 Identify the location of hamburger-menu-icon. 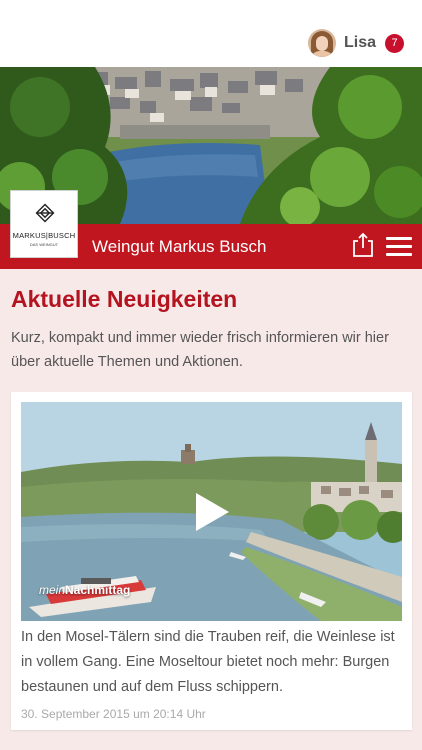
(399, 247).